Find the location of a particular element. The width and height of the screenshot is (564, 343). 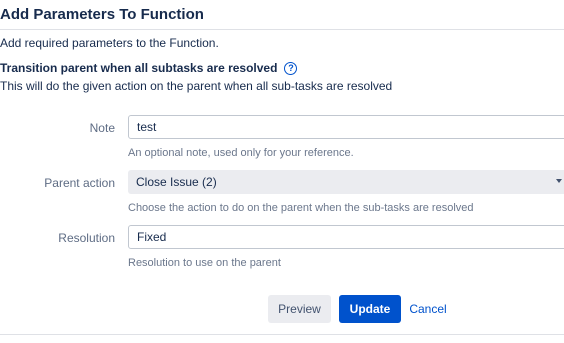

intro-text: Add required parameters to the Function. is located at coordinates (109, 43).